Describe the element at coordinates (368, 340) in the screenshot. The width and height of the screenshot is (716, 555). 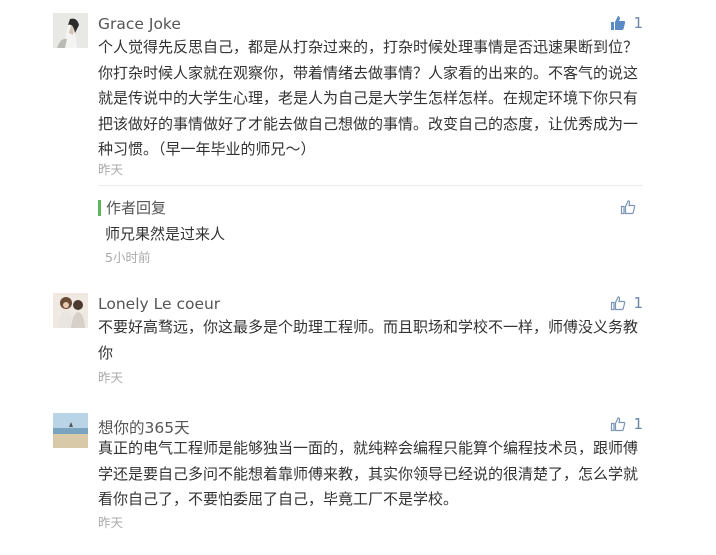
I see `comment-text: 不要好高骛远，你这最多是个助理工程师。而且职场和学校不一样，师傅没义务教你` at that location.